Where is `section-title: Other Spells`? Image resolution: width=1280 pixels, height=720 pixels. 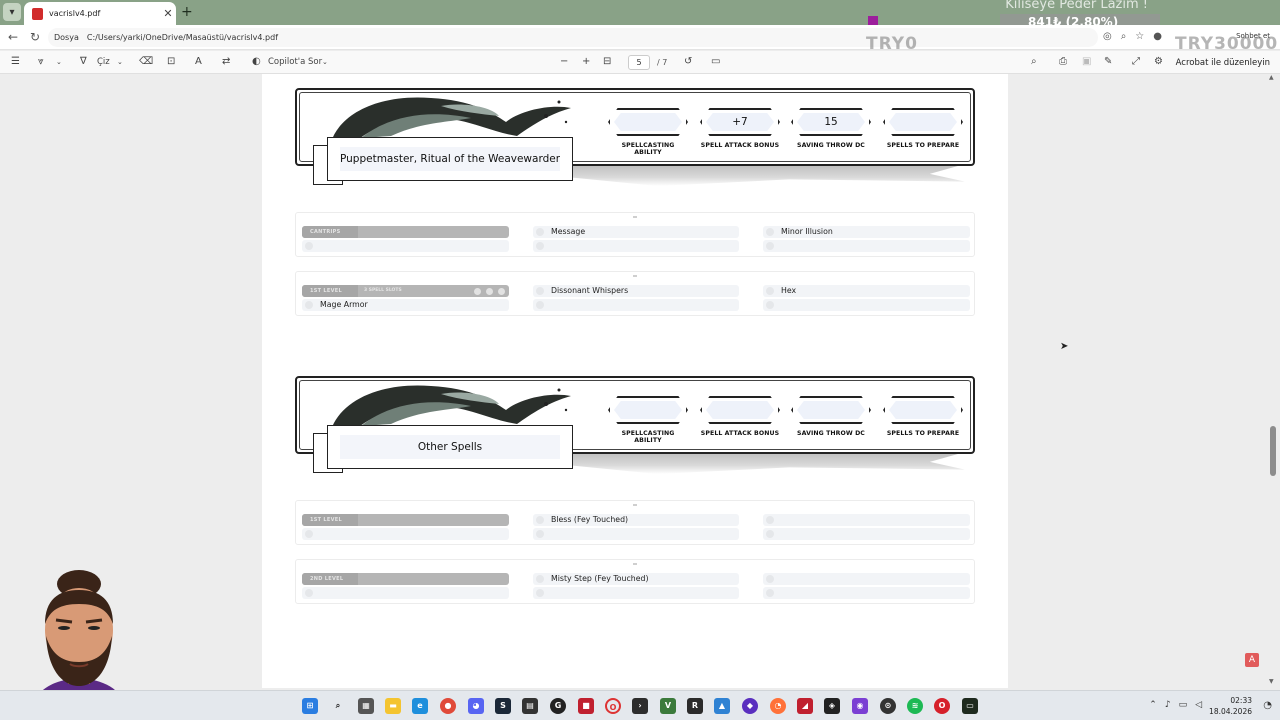 section-title: Other Spells is located at coordinates (450, 447).